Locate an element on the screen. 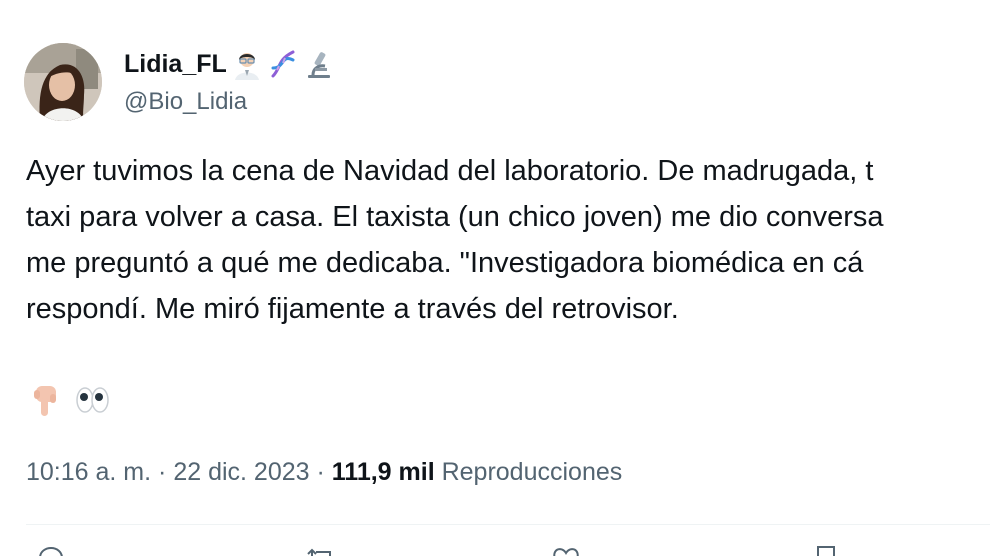 Image resolution: width=990 pixels, height=556 pixels. author-name-row: Lidia_FL is located at coordinates (229, 64).